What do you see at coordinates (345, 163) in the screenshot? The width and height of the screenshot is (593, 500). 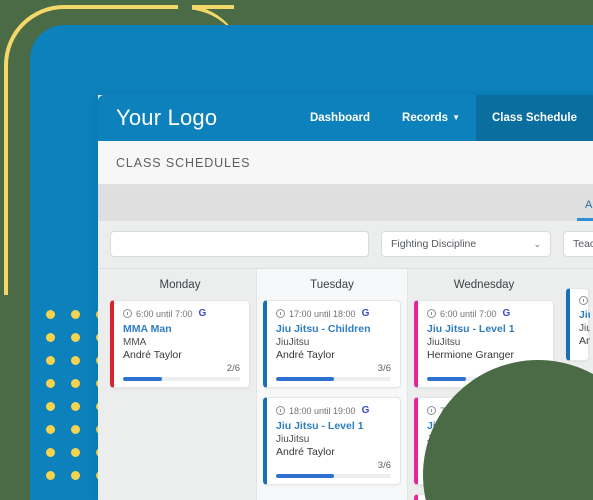 I see `page-titlebar: CLASS SCHEDULES` at bounding box center [345, 163].